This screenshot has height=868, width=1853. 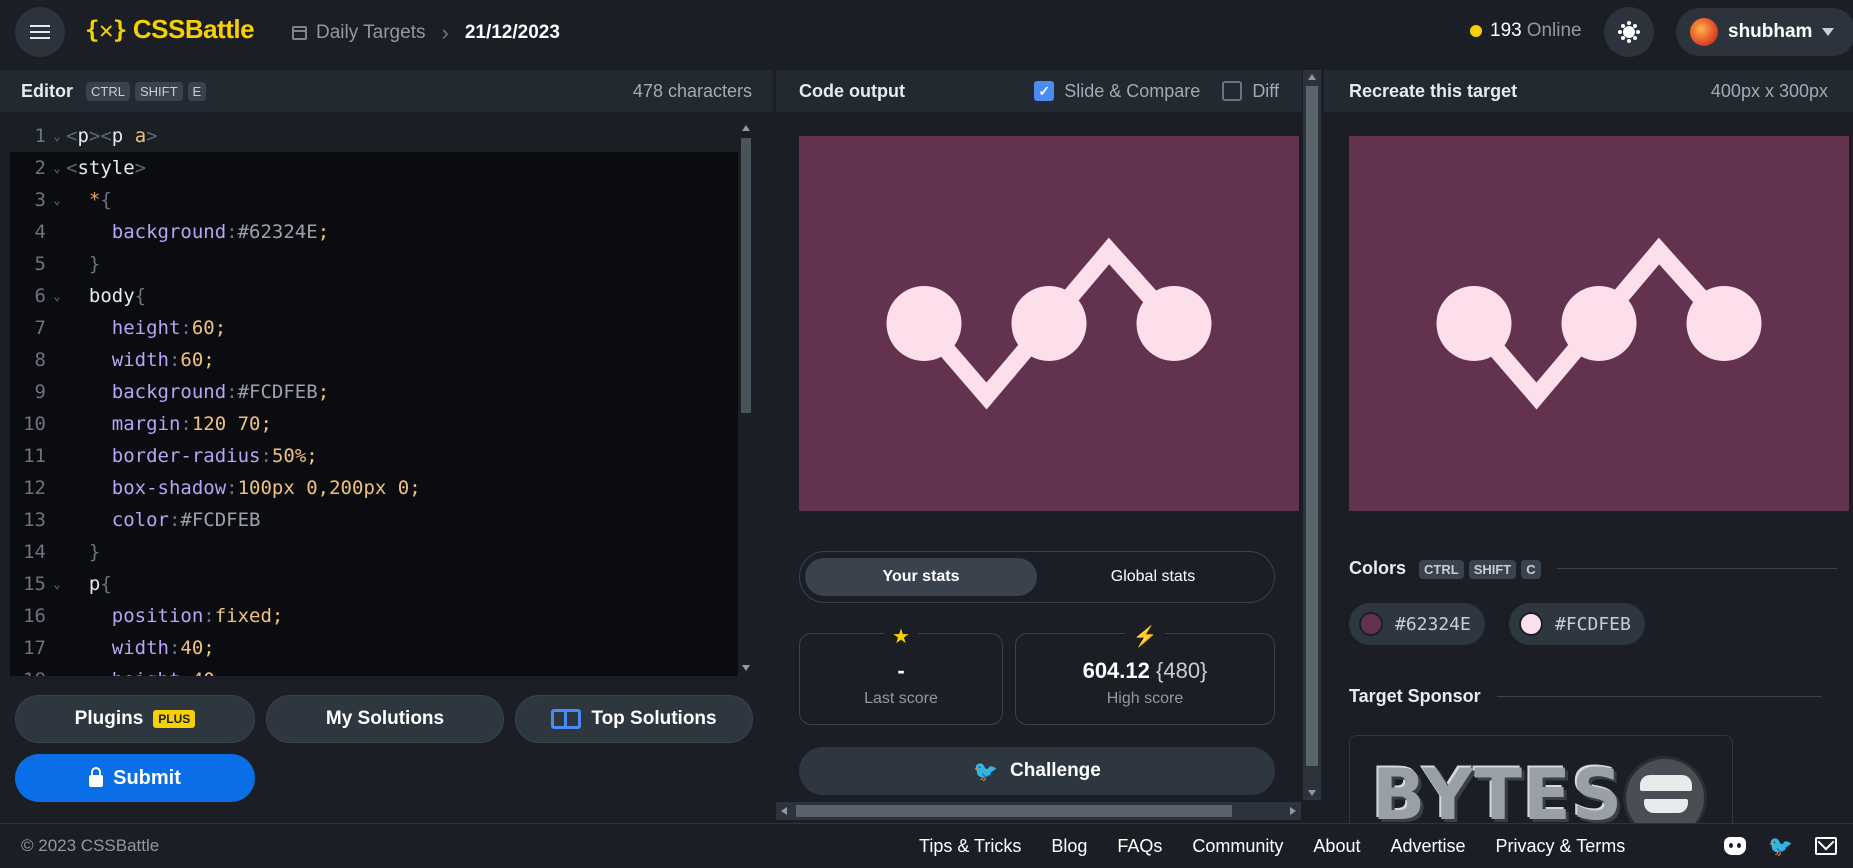 I want to click on tab-global-stats: Global stats, so click(x=1153, y=577).